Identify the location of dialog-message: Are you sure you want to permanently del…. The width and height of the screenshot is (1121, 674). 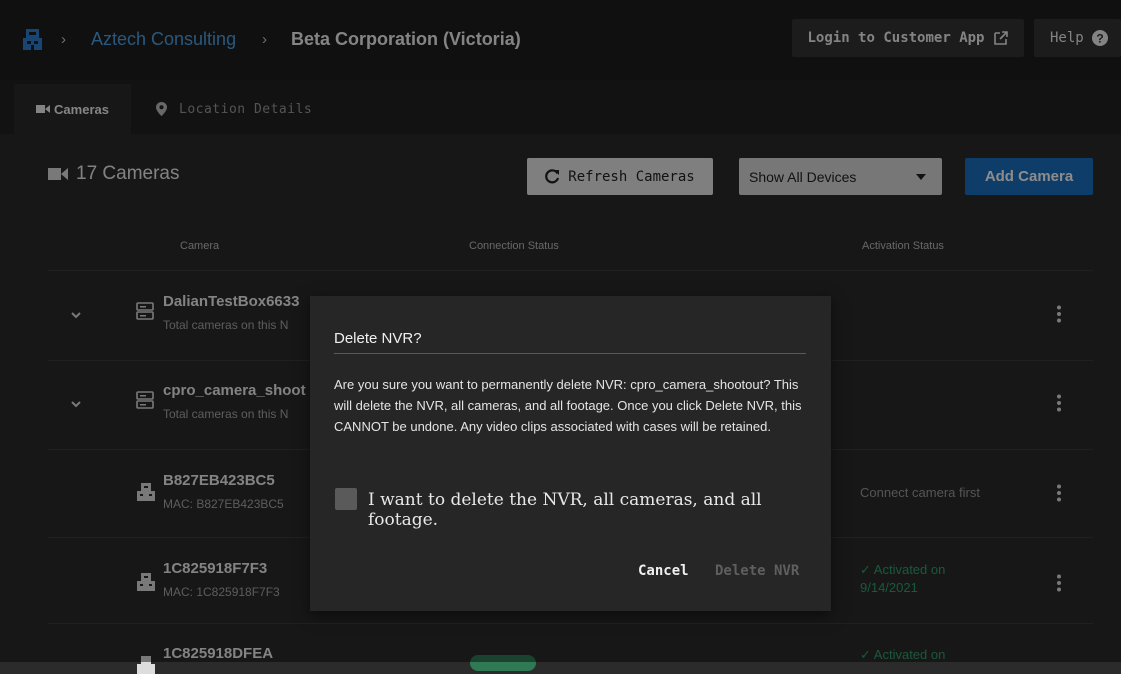
(568, 405).